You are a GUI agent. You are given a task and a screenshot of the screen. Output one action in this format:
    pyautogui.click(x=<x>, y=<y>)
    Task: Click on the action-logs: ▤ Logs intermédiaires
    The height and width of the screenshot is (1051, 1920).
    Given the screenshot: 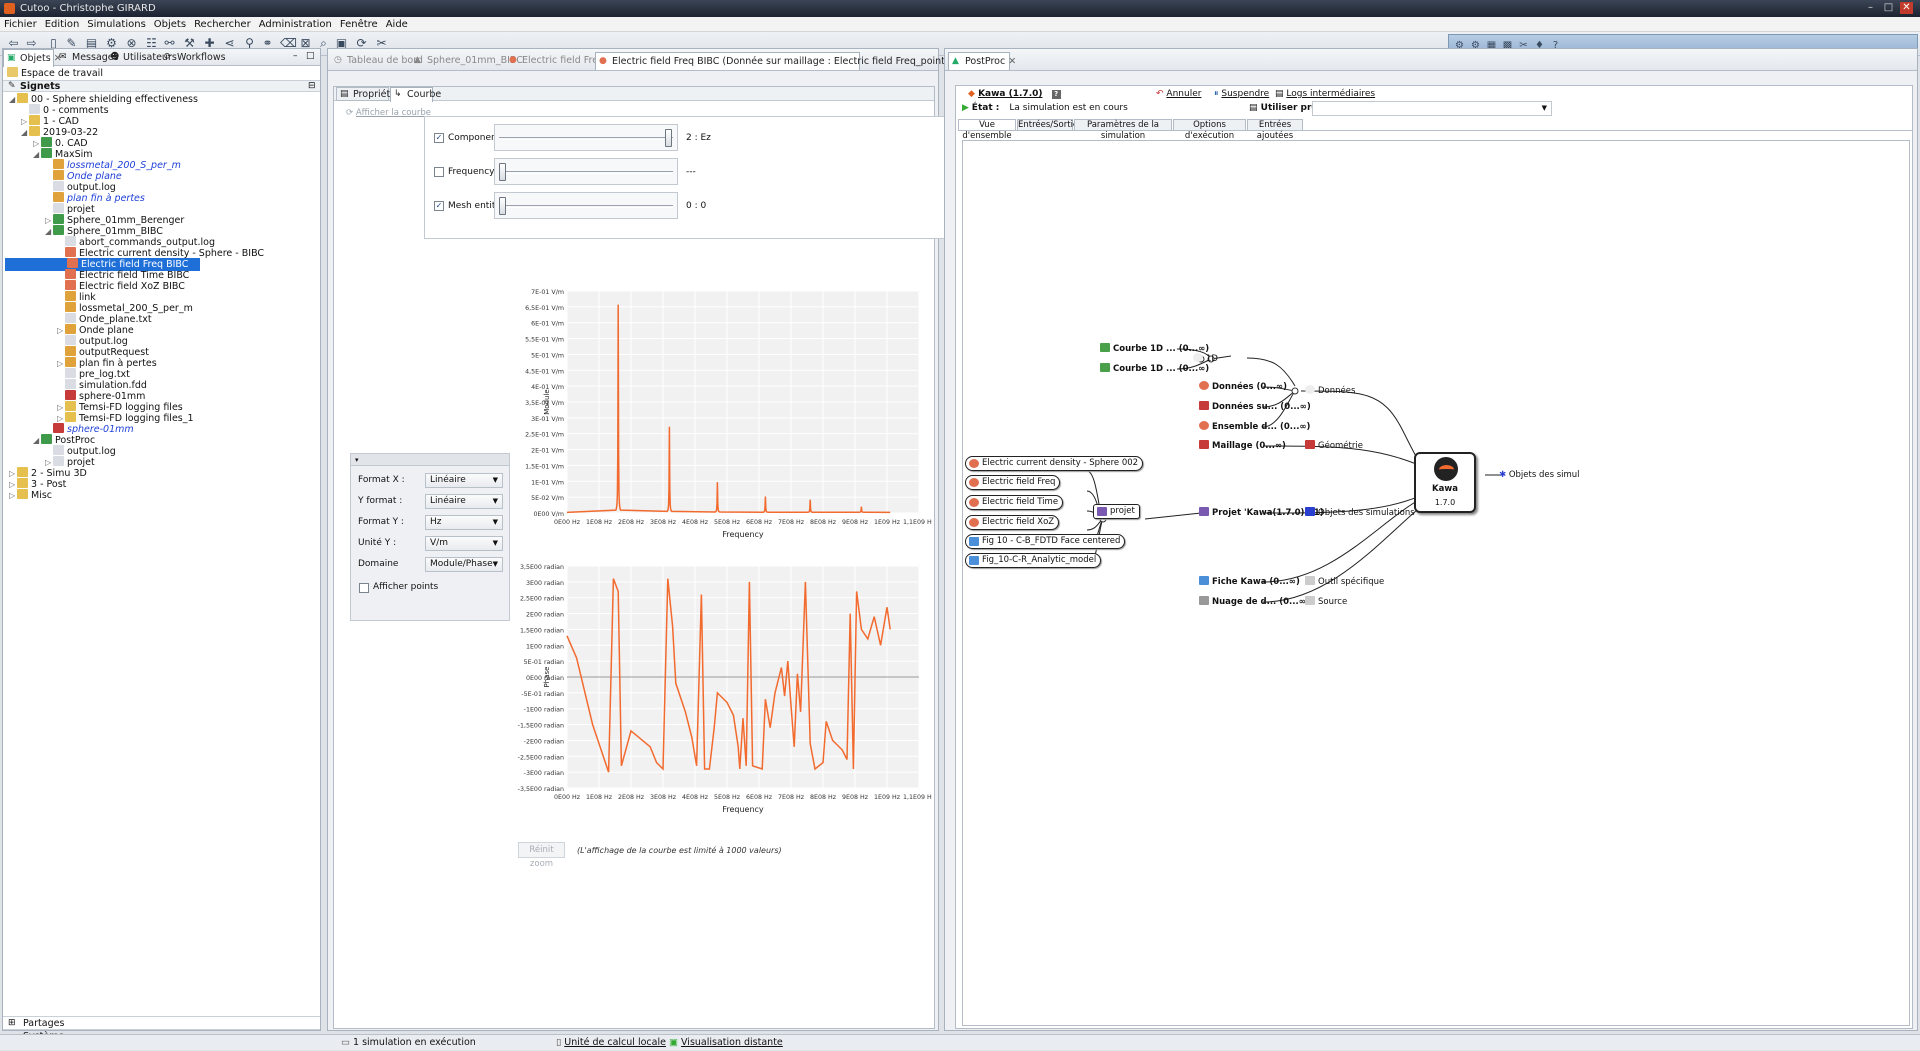 What is the action you would take?
    pyautogui.click(x=1325, y=94)
    